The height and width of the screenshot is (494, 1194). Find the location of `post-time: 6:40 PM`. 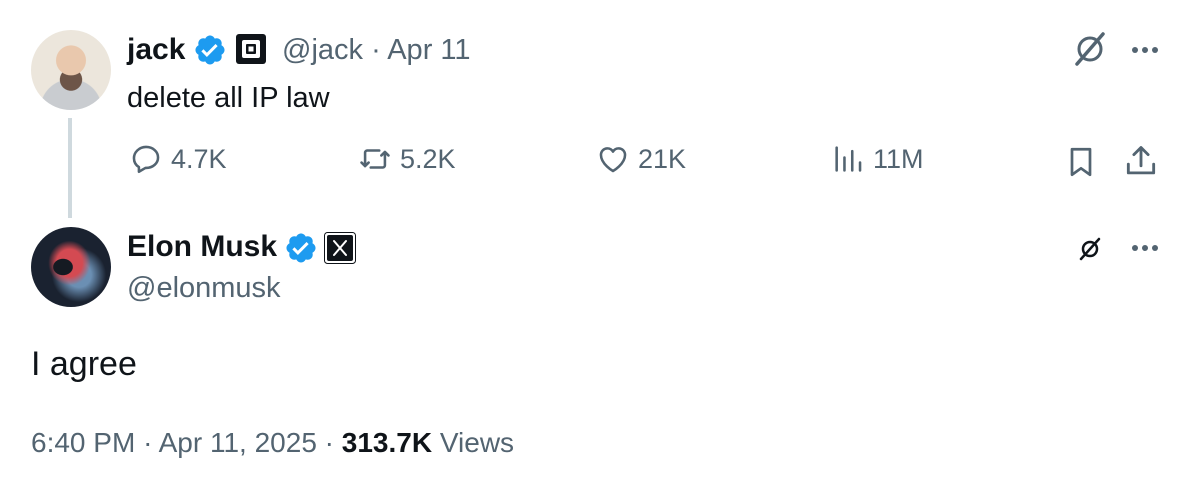

post-time: 6:40 PM is located at coordinates (83, 442).